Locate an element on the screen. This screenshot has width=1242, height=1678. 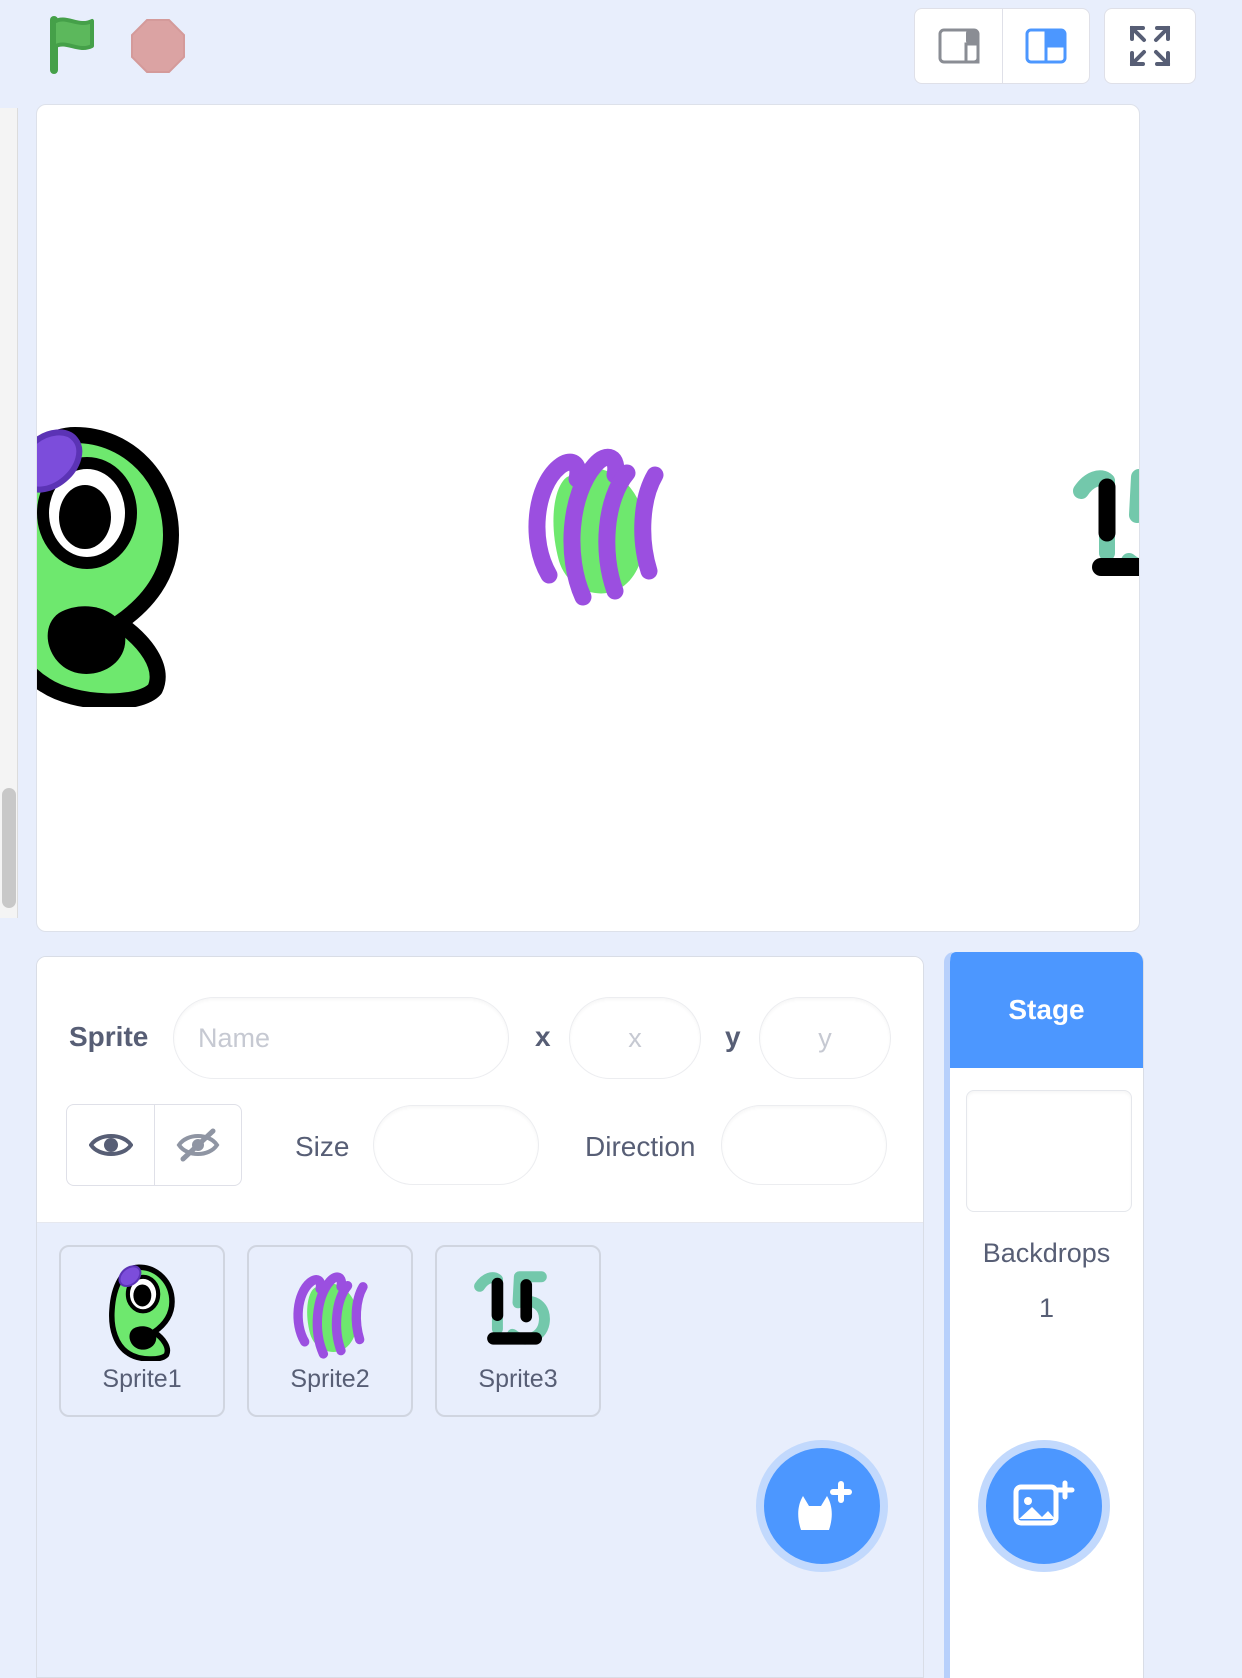
fullscreen-arrows-icon is located at coordinates (1150, 46).